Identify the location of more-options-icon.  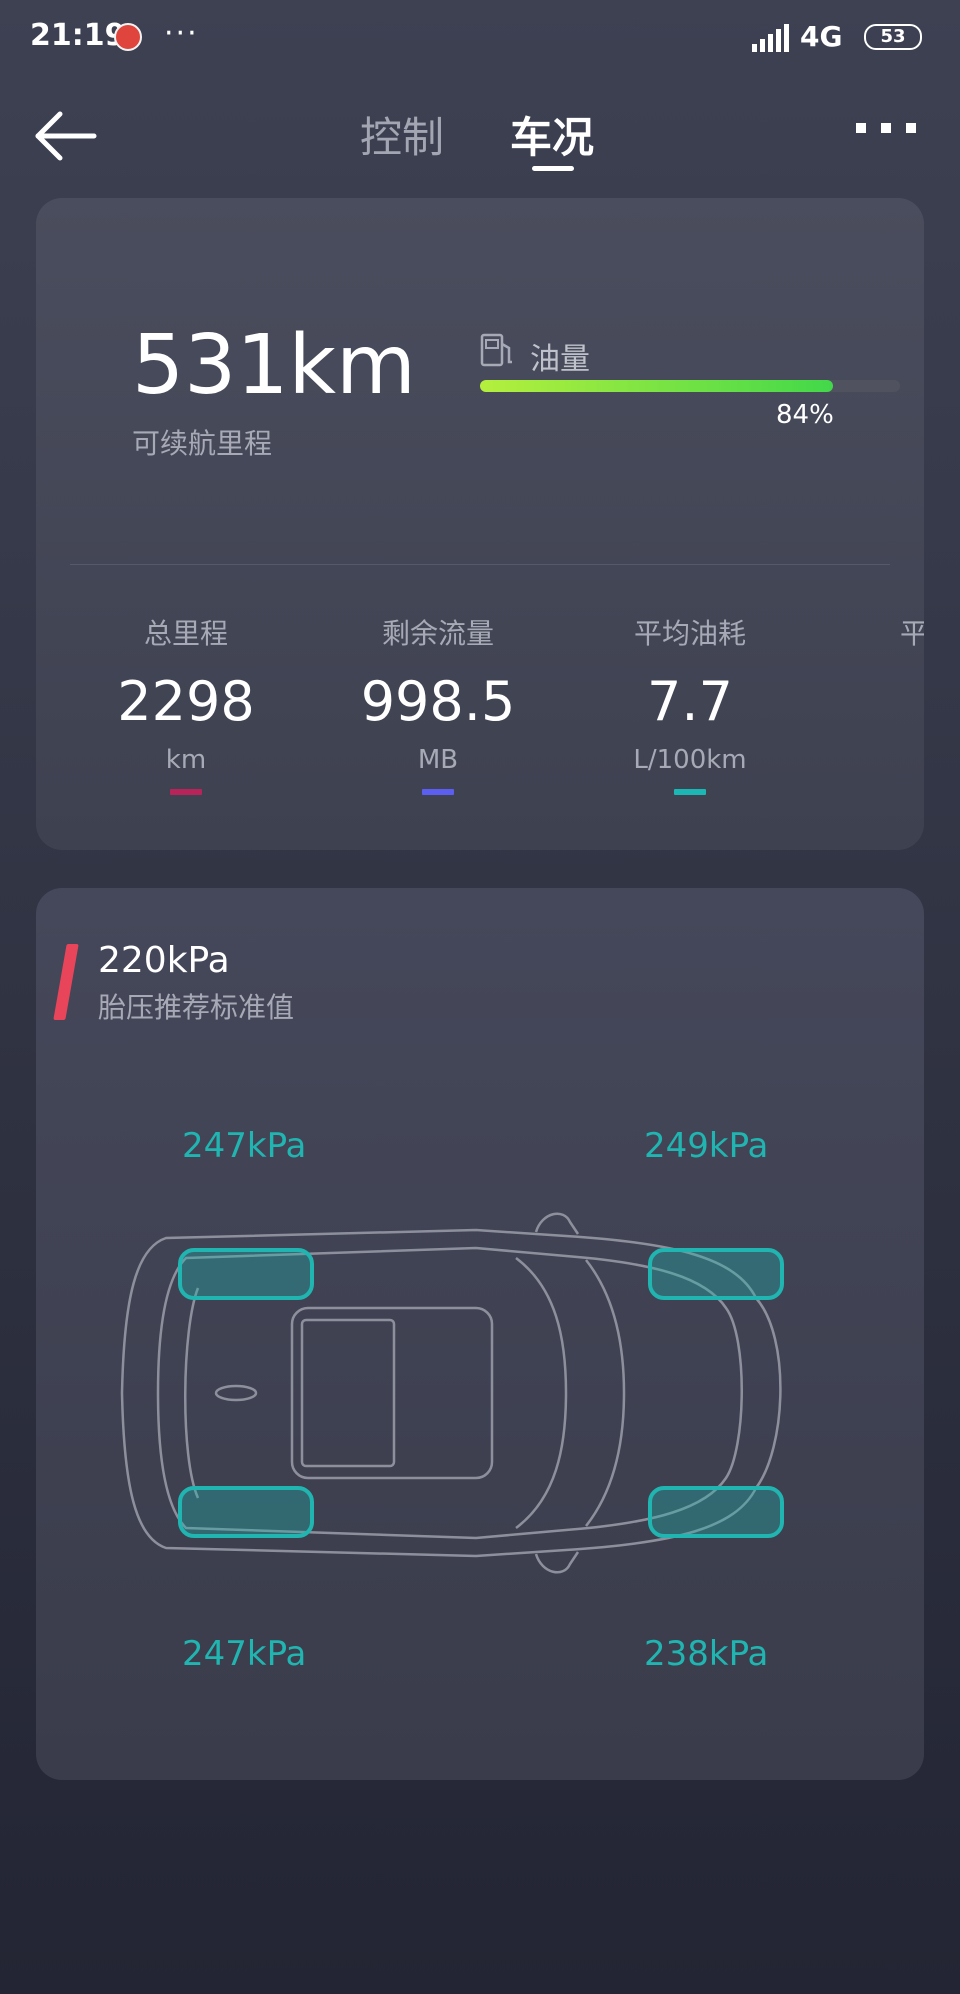
(886, 128).